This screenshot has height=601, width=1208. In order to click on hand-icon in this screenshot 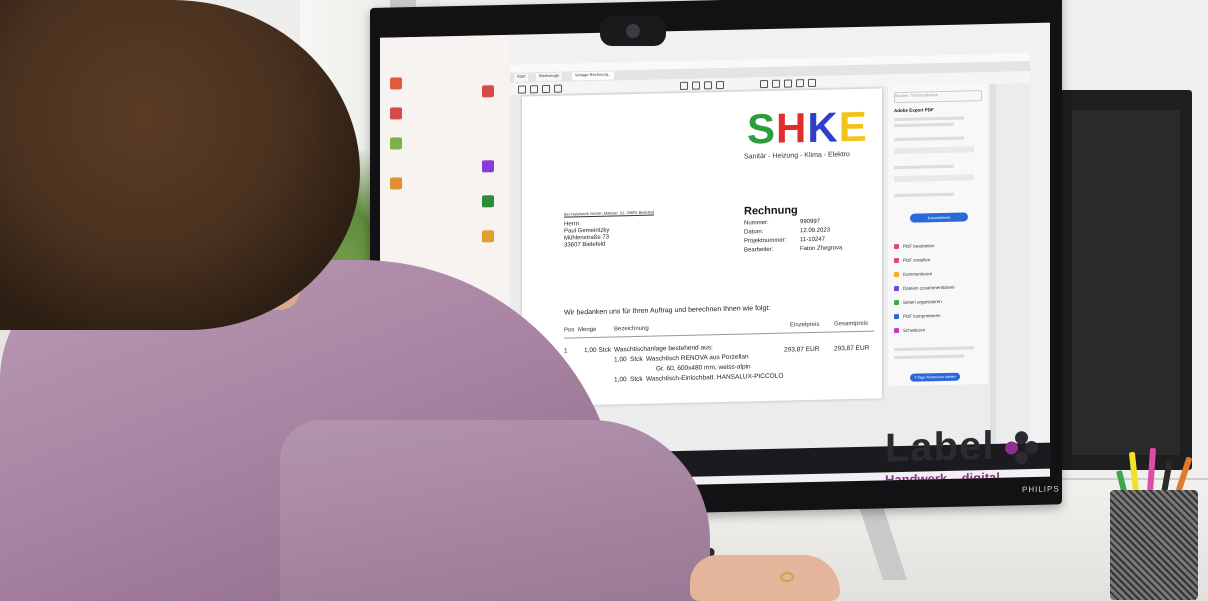, I will do `click(696, 85)`.